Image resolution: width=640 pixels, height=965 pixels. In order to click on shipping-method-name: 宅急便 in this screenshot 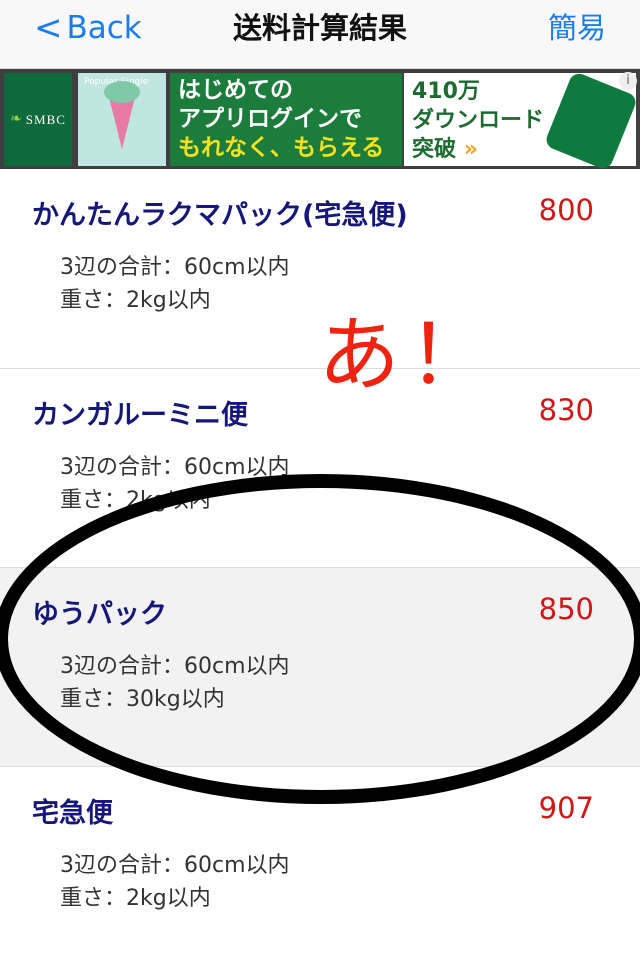, I will do `click(72, 813)`.